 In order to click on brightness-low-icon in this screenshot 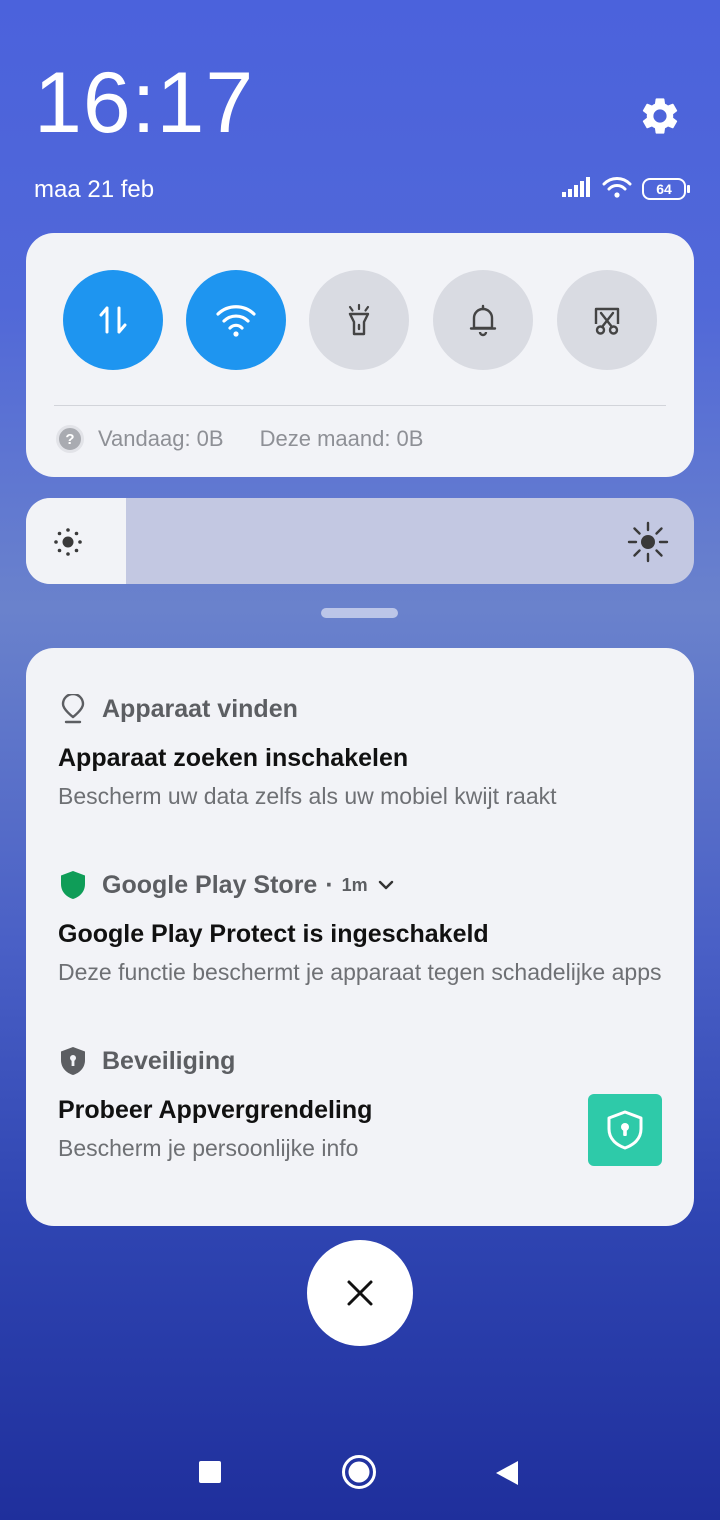, I will do `click(68, 542)`.